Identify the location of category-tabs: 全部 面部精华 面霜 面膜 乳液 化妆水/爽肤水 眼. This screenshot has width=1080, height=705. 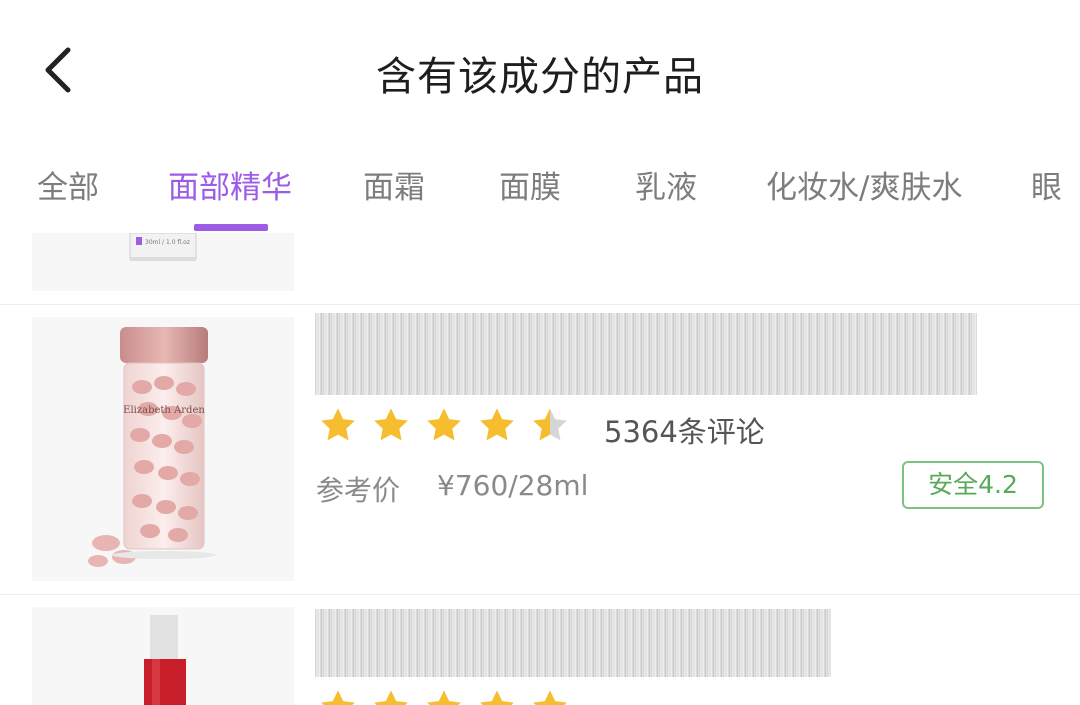
(540, 192).